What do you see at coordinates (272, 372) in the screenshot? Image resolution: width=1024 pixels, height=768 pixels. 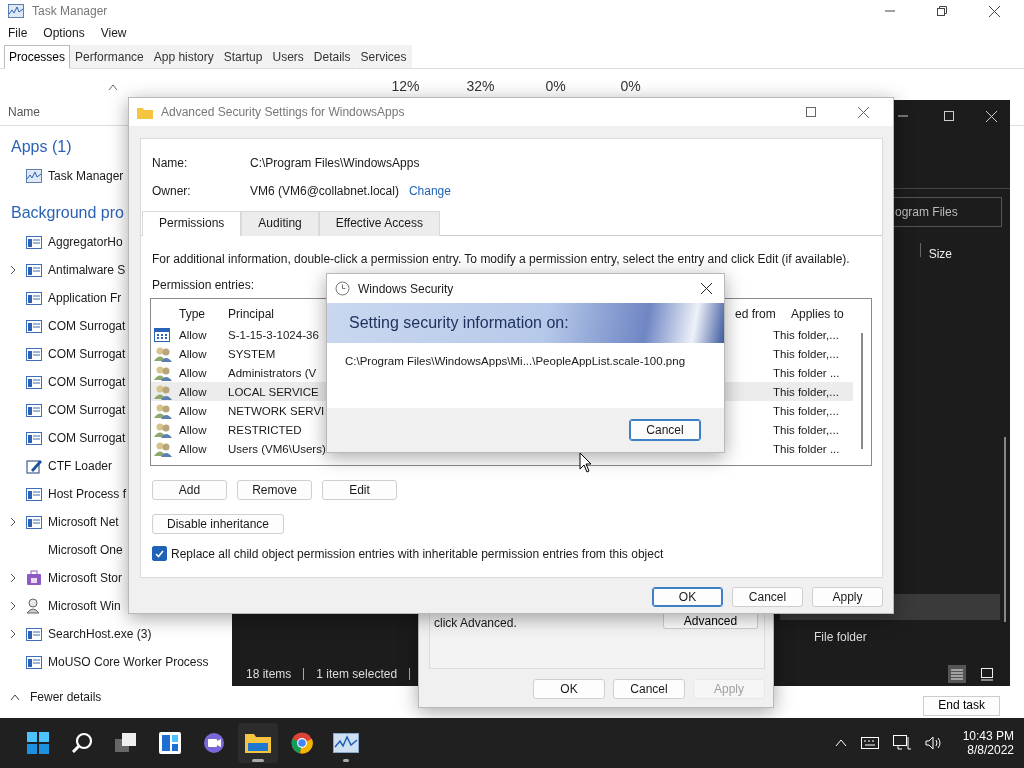 I see `principal-cell-text: Administrators (V` at bounding box center [272, 372].